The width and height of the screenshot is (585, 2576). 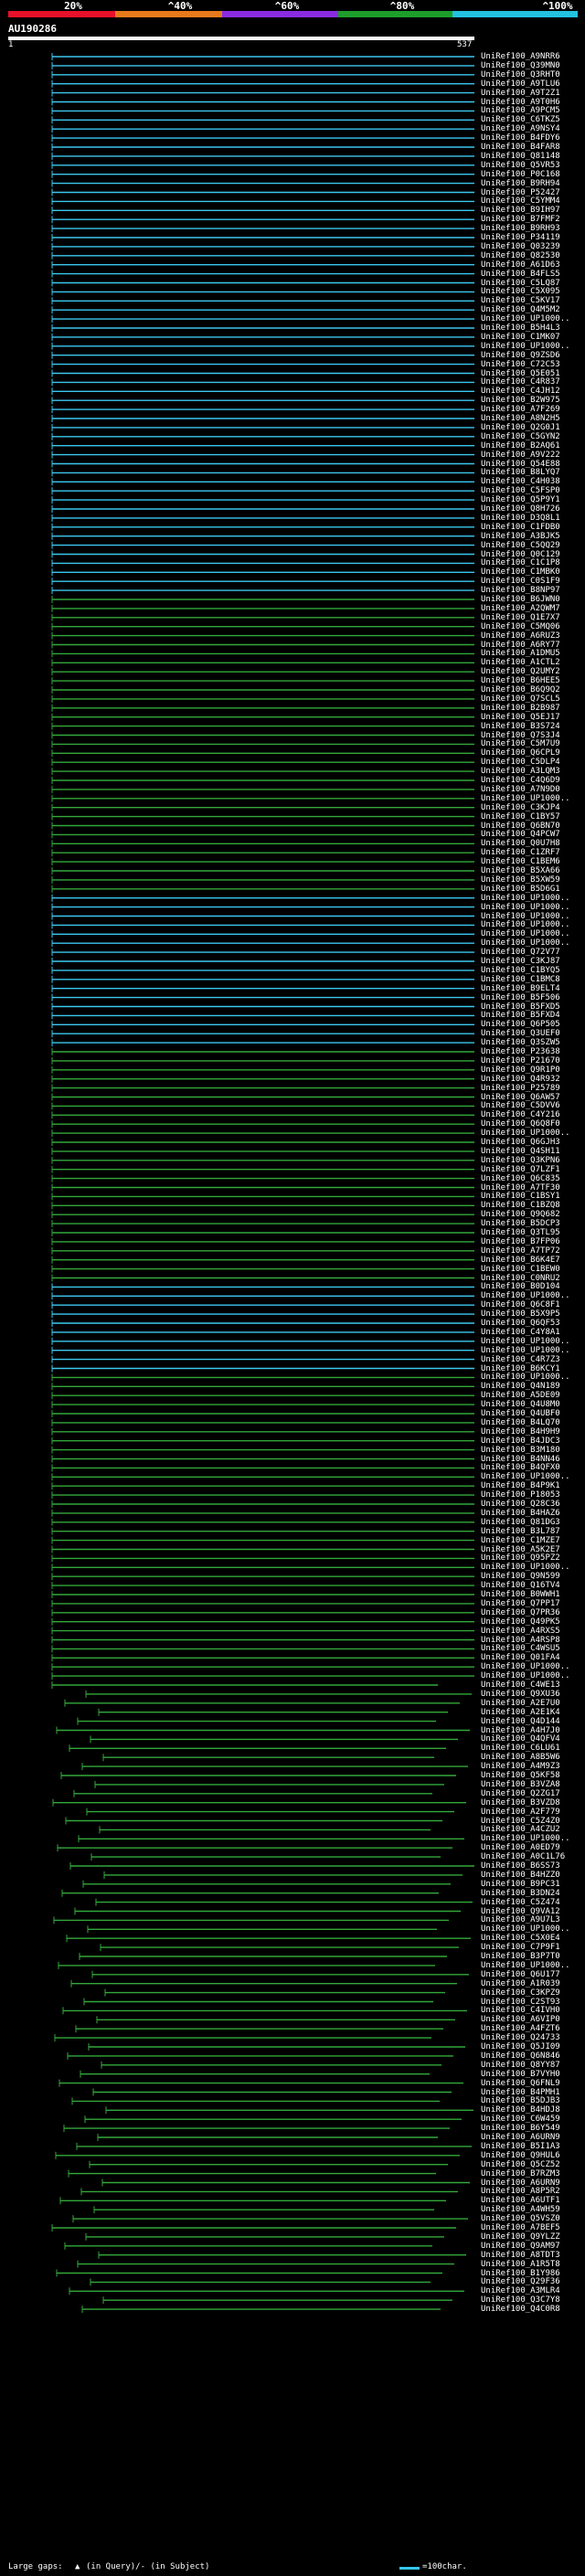 I want to click on hit-label: UniRef100_A1R039, so click(x=520, y=1983).